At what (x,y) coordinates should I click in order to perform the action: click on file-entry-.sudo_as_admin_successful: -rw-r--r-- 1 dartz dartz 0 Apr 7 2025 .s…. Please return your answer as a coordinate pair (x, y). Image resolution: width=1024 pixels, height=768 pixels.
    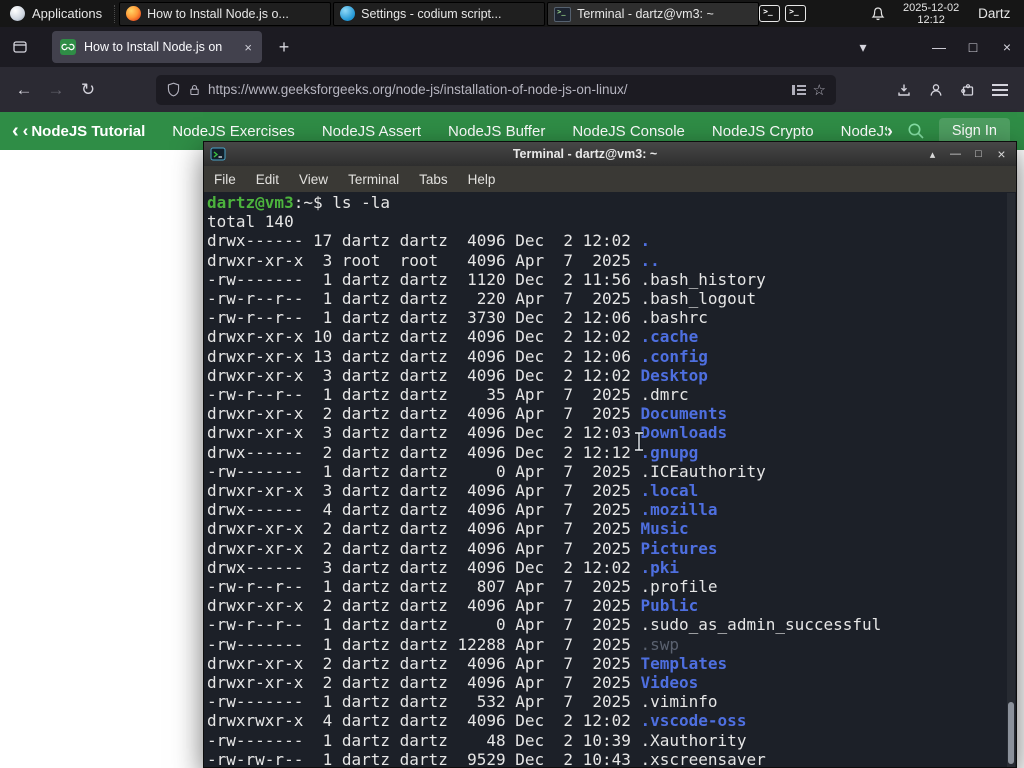
    Looking at the image, I should click on (611, 624).